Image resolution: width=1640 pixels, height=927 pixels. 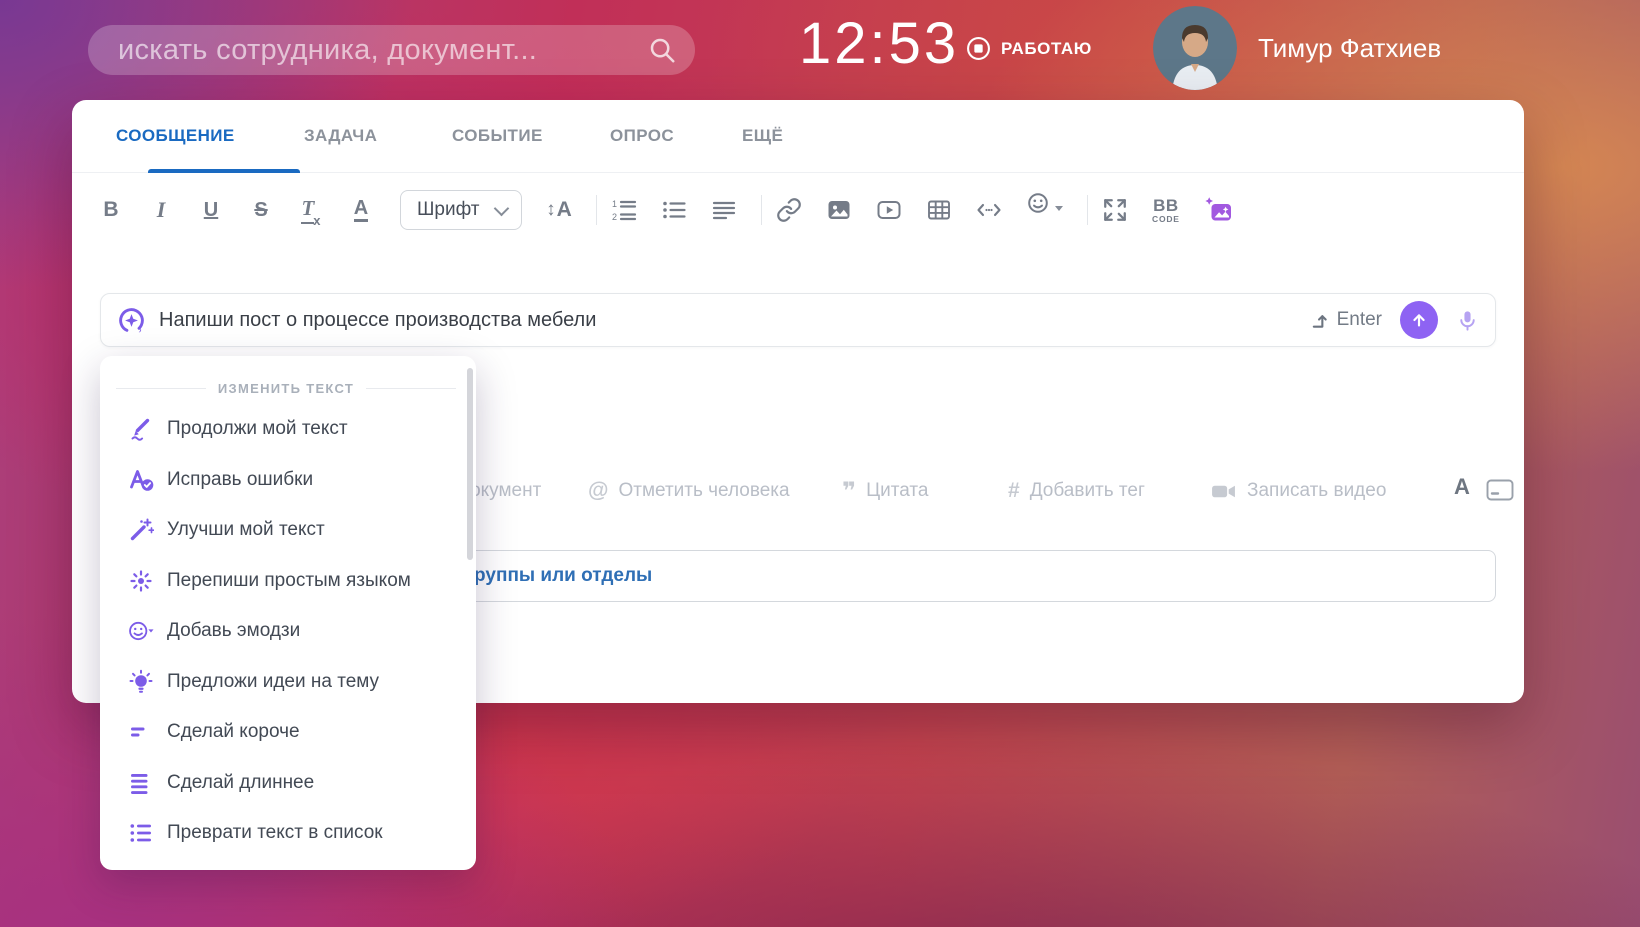 I want to click on menu-item-improve-text: Улучши мой текст, so click(x=288, y=530).